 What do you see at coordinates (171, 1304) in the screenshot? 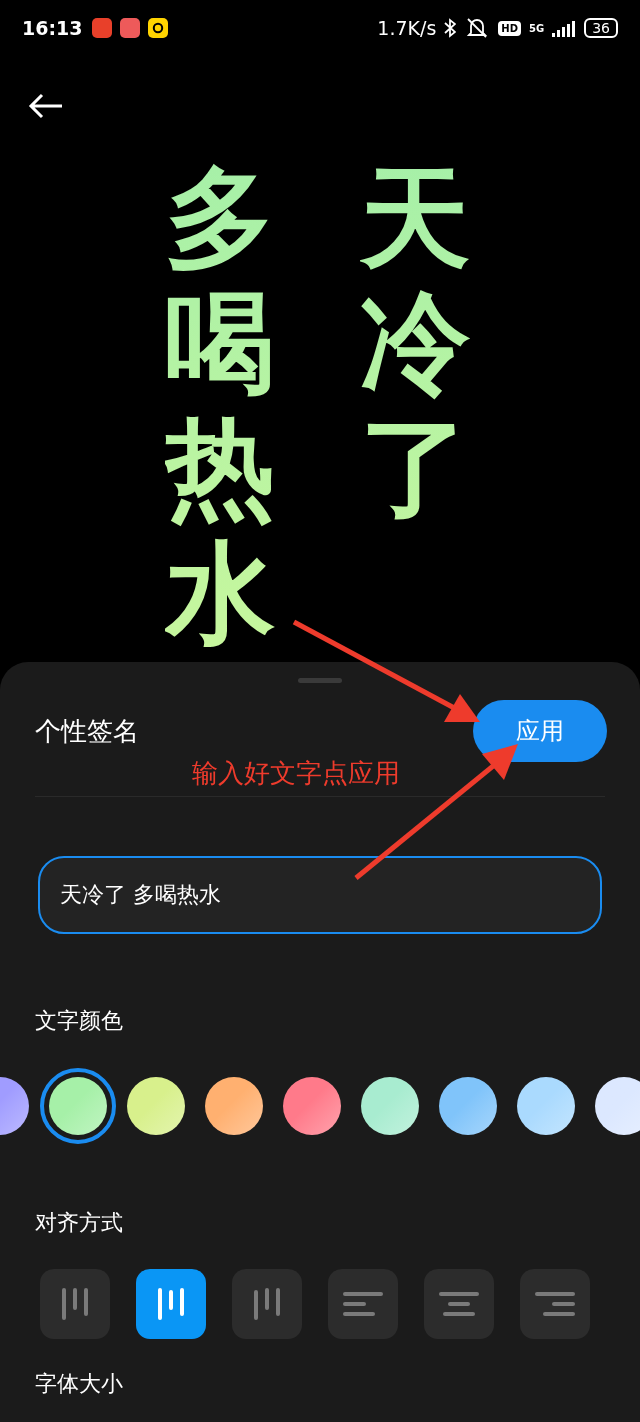
I see `align-option` at bounding box center [171, 1304].